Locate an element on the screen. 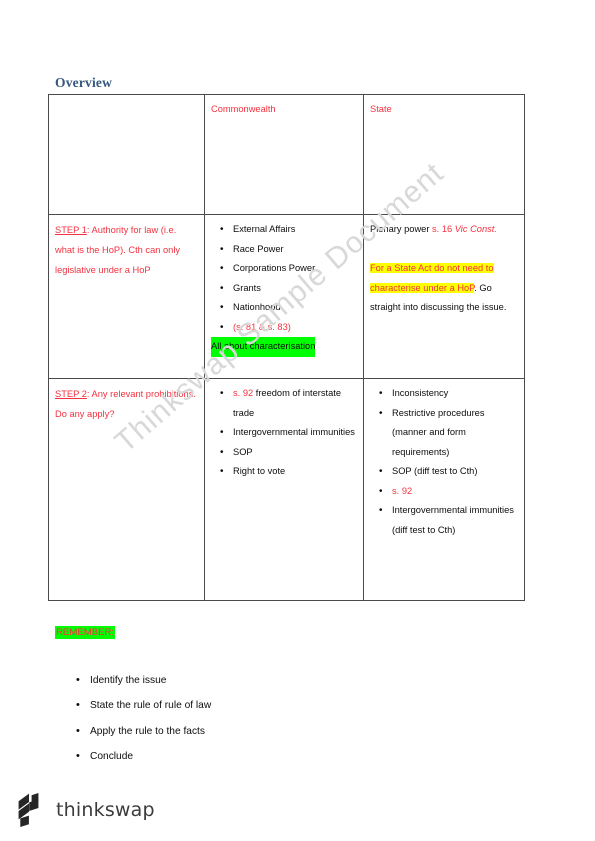 This screenshot has height=841, width=595. list-item: Intergovernmental immunities is located at coordinates (288, 433).